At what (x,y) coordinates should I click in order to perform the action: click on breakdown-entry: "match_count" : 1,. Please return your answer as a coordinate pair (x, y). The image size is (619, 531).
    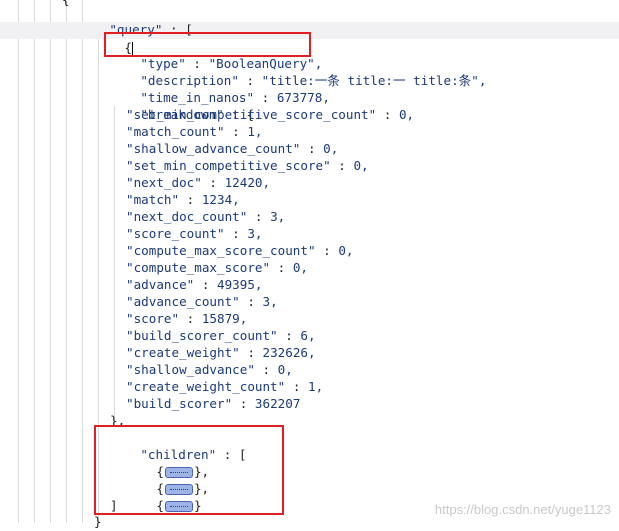
    Looking at the image, I should click on (194, 131).